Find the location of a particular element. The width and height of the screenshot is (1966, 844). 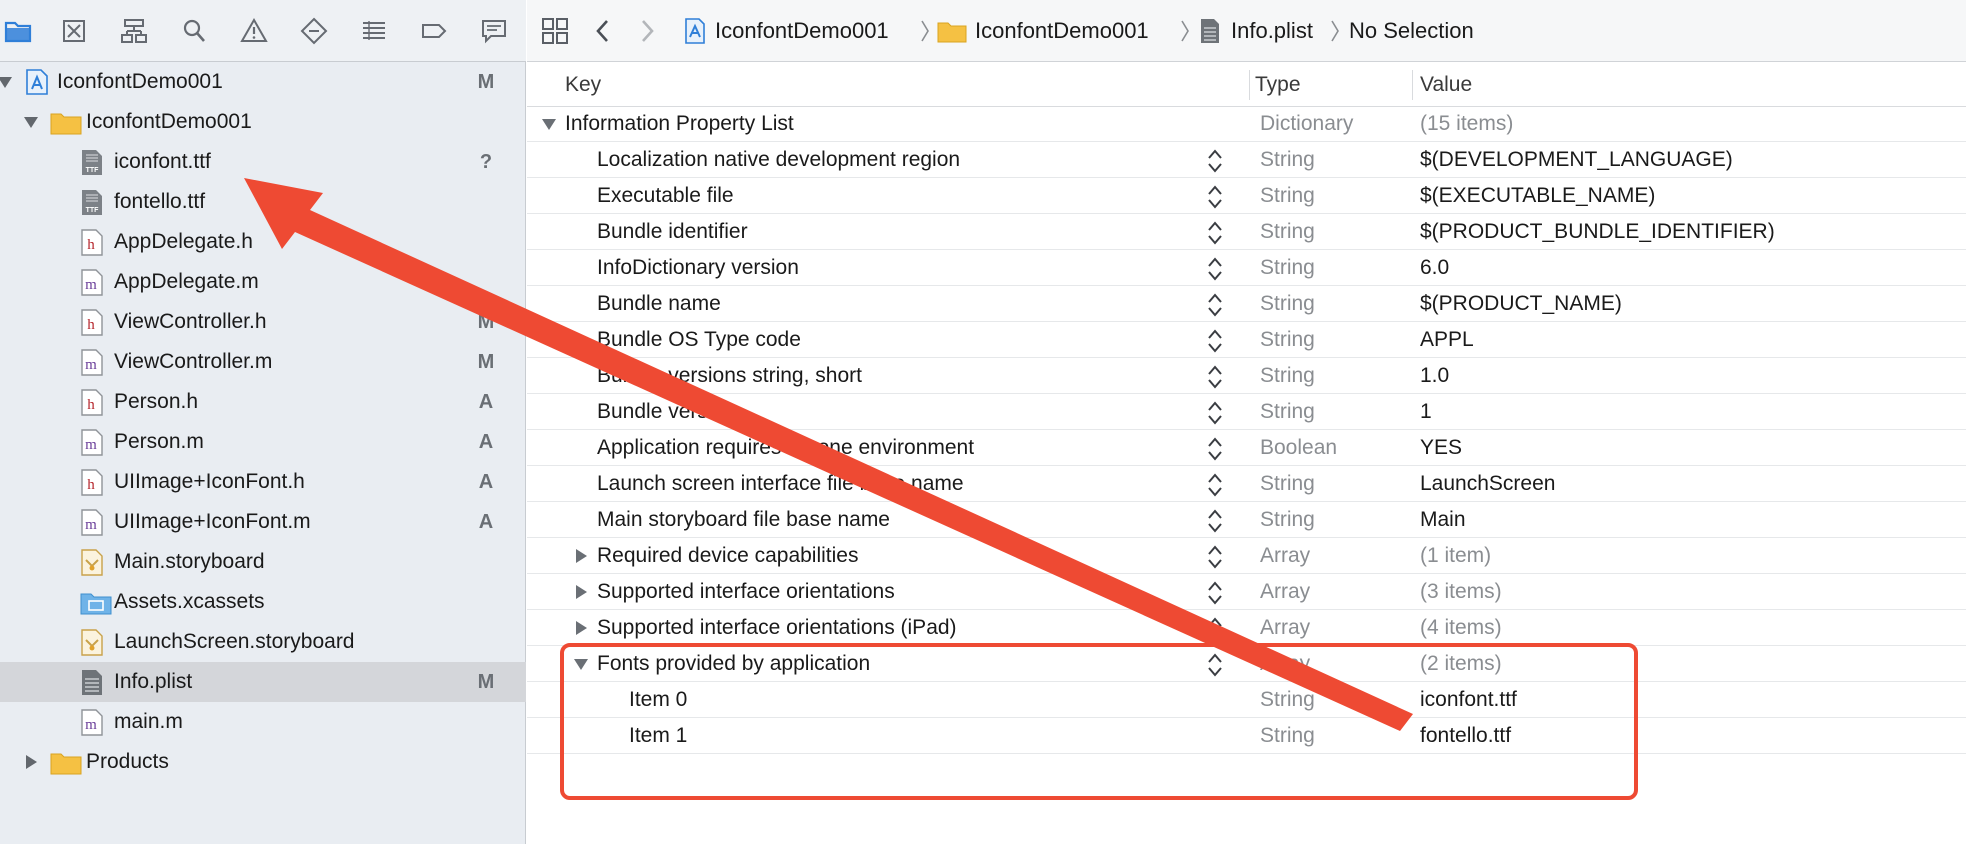

plist-type: Dictionary is located at coordinates (1306, 124).